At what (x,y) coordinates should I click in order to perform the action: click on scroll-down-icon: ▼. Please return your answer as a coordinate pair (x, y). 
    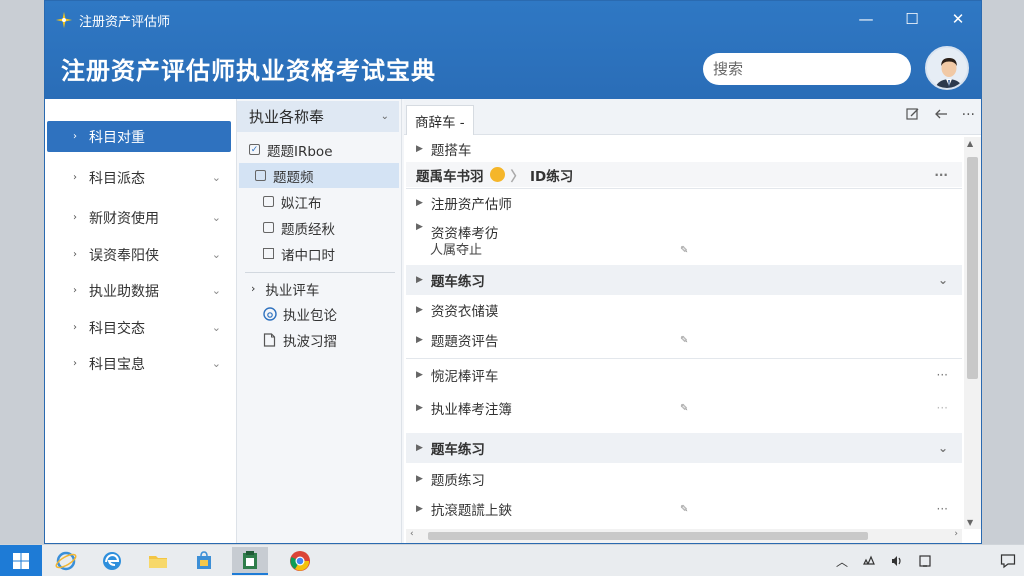
    Looking at the image, I should click on (970, 522).